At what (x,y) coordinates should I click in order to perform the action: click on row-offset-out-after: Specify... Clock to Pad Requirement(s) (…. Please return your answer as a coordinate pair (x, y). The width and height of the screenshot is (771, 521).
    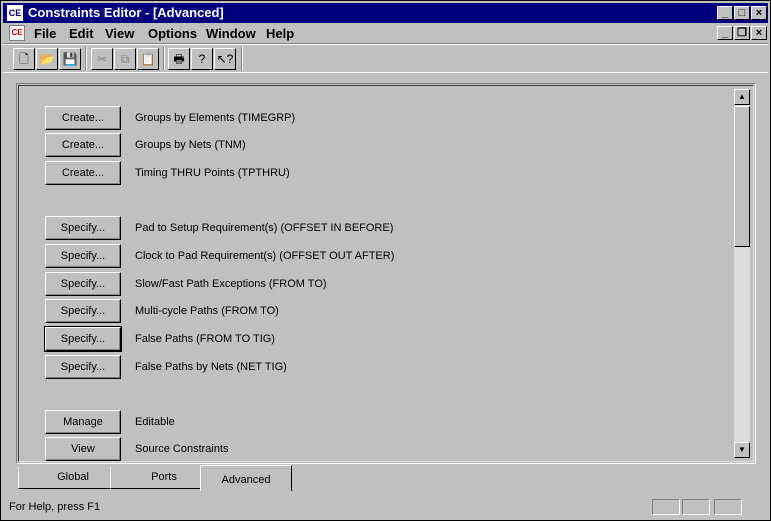
    Looking at the image, I should click on (369, 256).